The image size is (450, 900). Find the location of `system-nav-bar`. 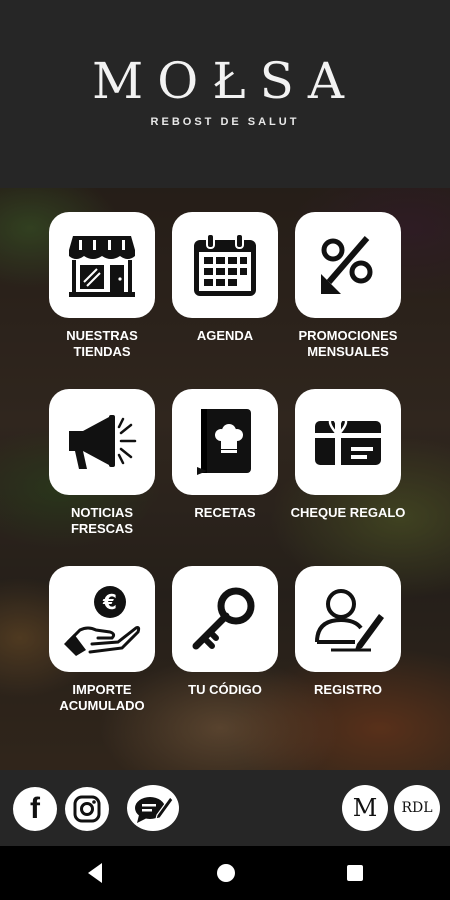

system-nav-bar is located at coordinates (225, 873).